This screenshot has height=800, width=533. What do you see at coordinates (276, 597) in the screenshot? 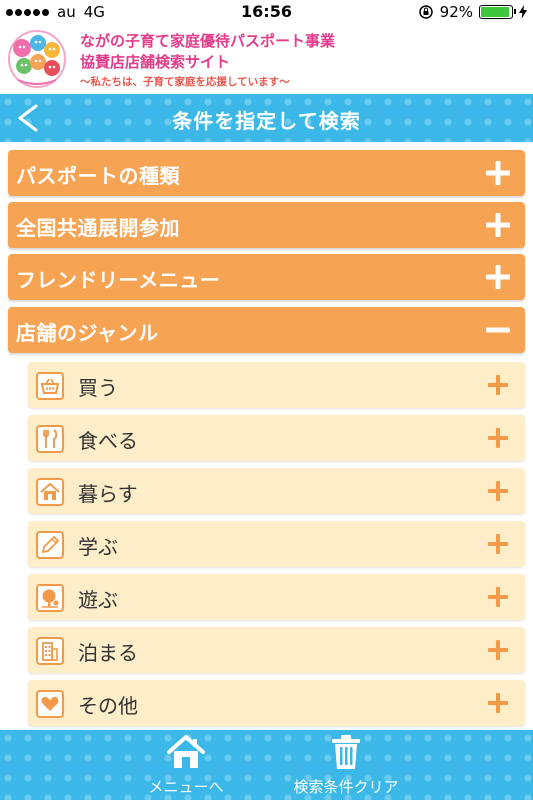
I see `genre-item-play: 遊ぶ` at bounding box center [276, 597].